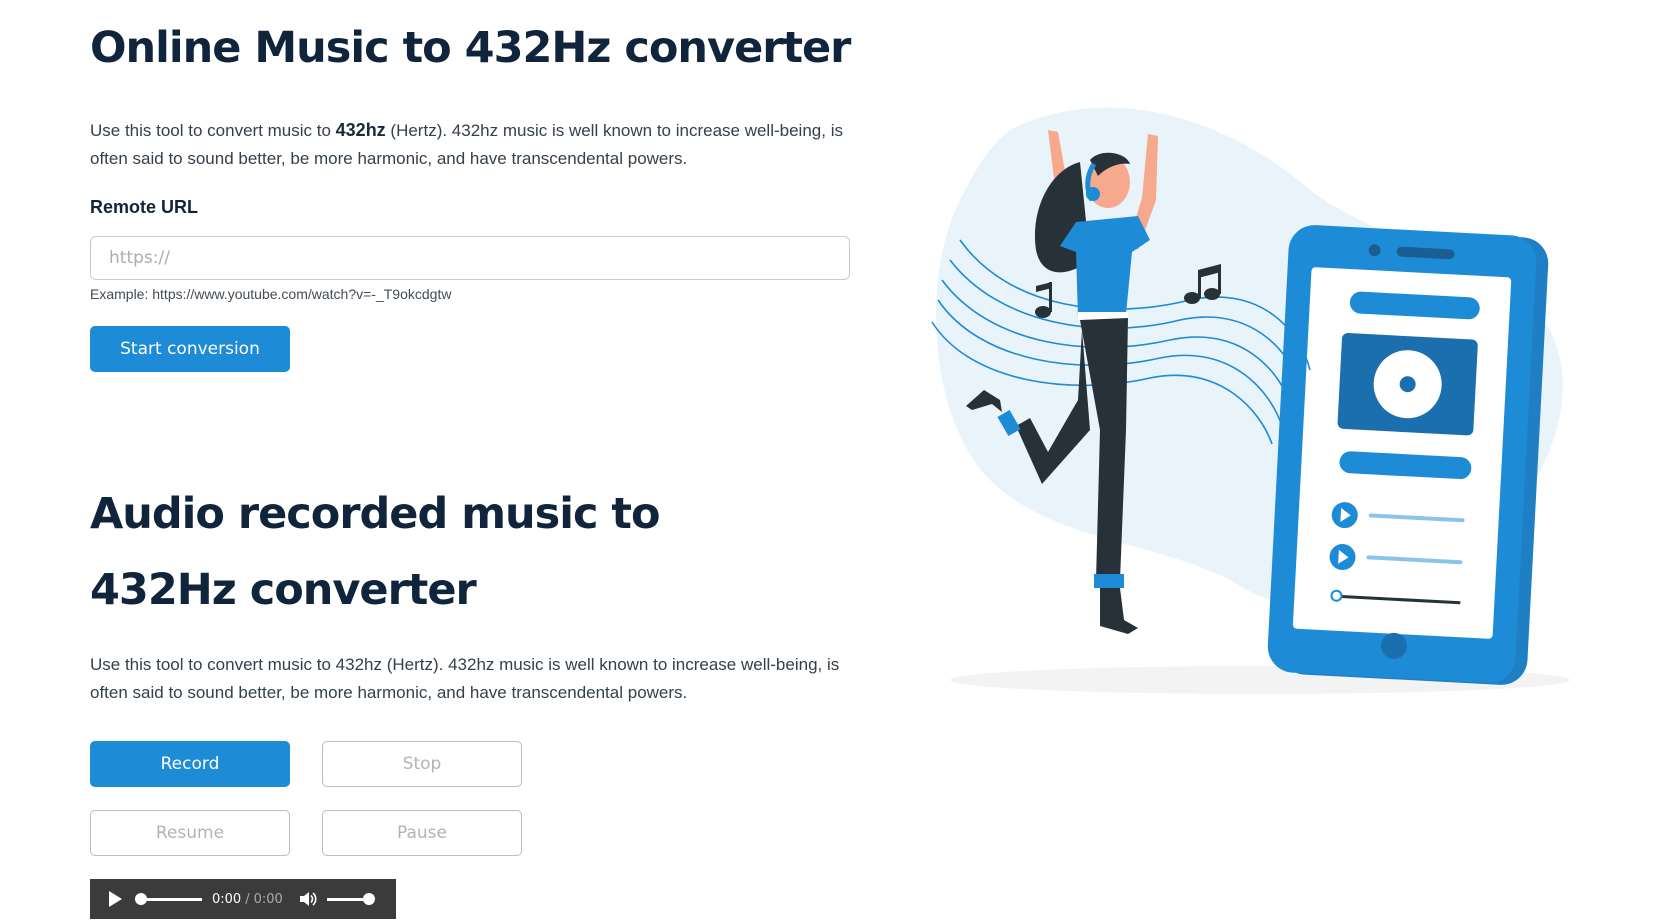  Describe the element at coordinates (422, 833) in the screenshot. I see `pause-button: Pause` at that location.